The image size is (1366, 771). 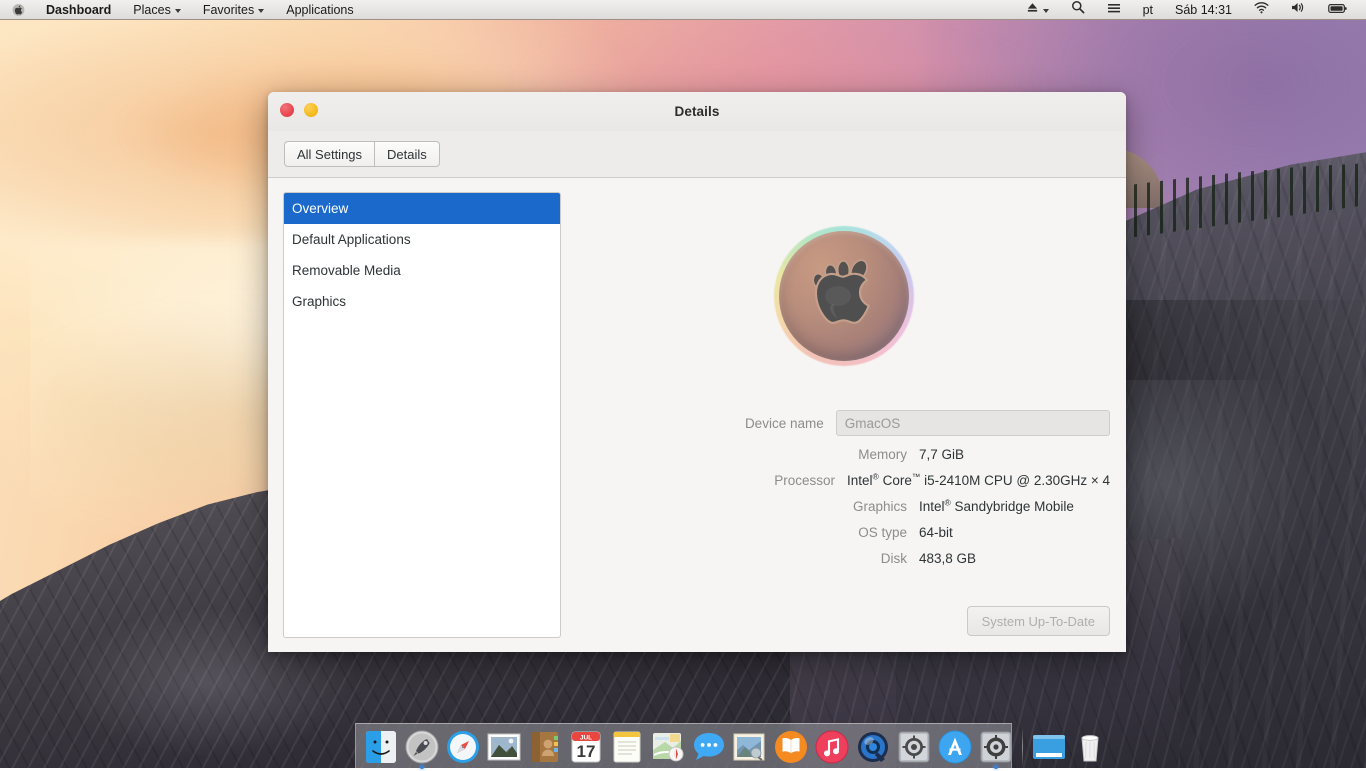 I want to click on clock-label: Sáb 14:31, so click(x=1203, y=10).